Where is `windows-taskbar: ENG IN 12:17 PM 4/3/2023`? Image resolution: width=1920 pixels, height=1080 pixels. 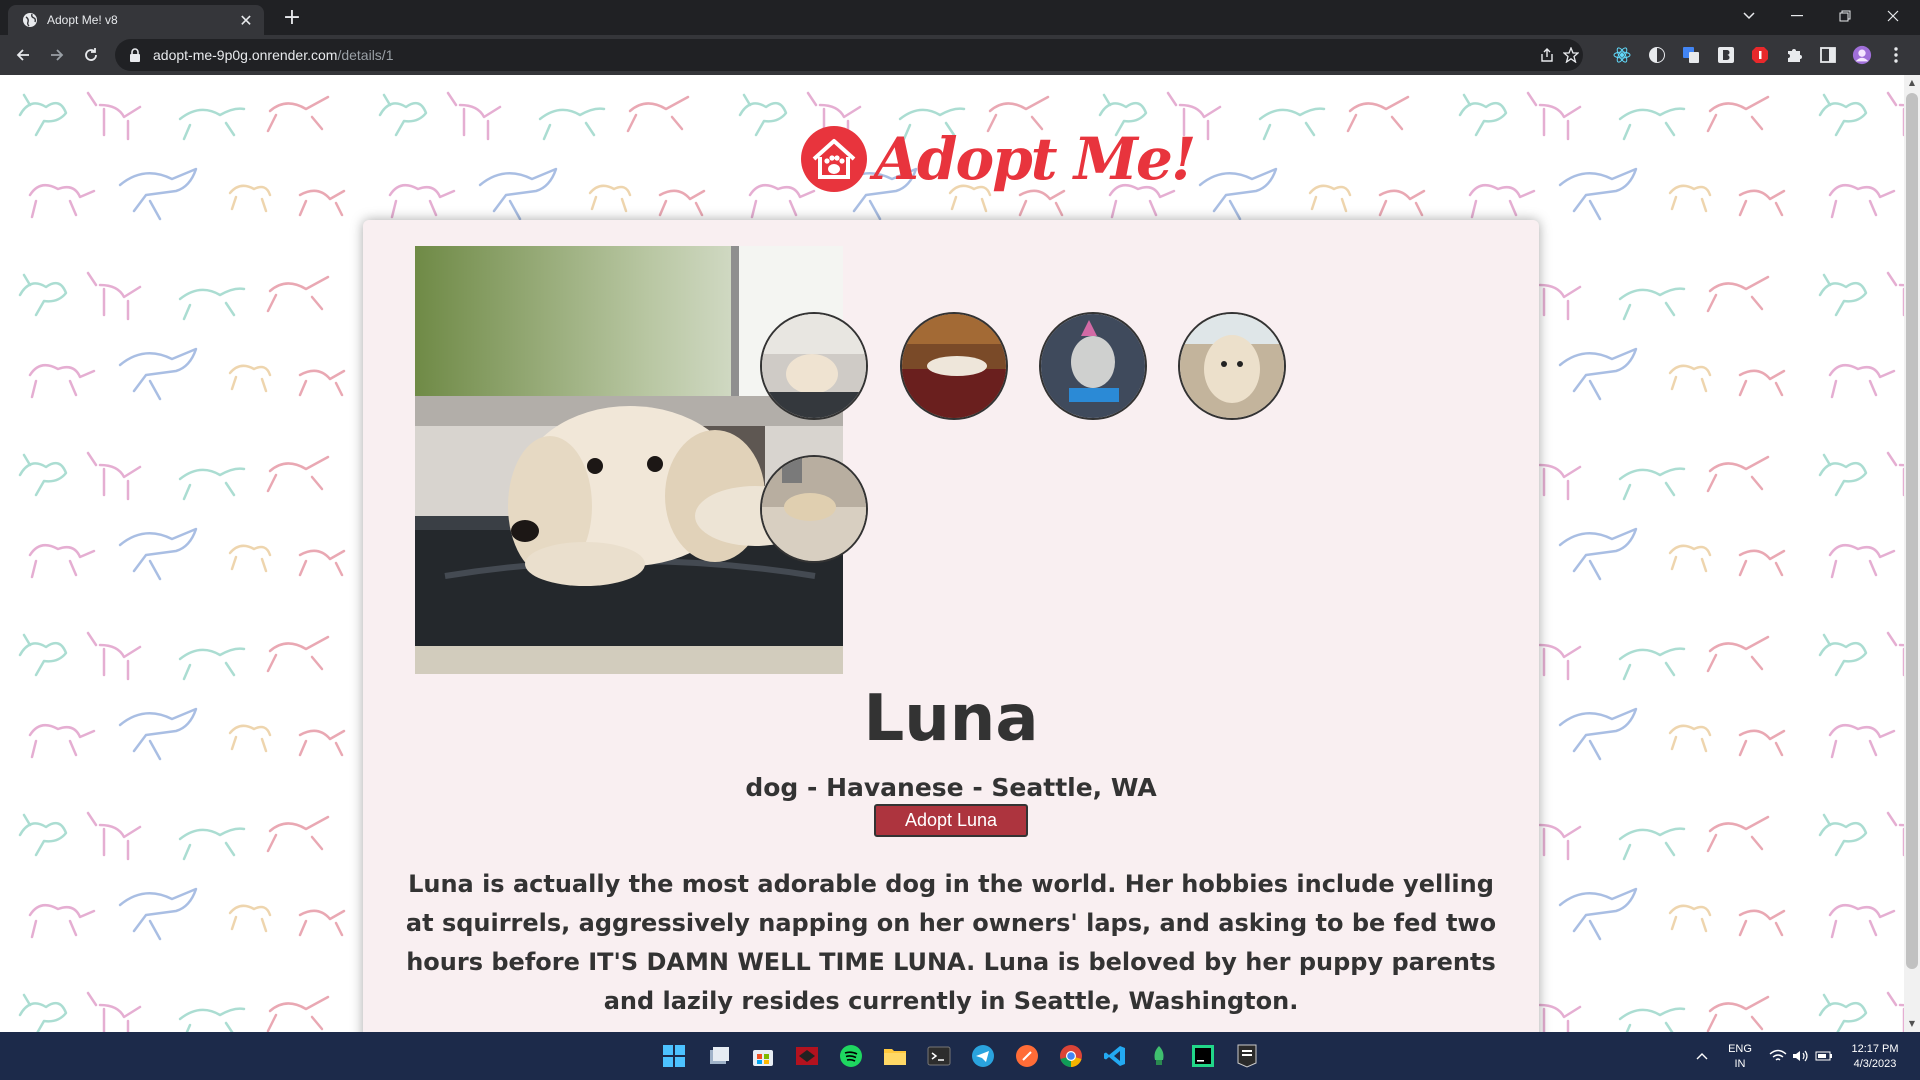 windows-taskbar: ENG IN 12:17 PM 4/3/2023 is located at coordinates (960, 1056).